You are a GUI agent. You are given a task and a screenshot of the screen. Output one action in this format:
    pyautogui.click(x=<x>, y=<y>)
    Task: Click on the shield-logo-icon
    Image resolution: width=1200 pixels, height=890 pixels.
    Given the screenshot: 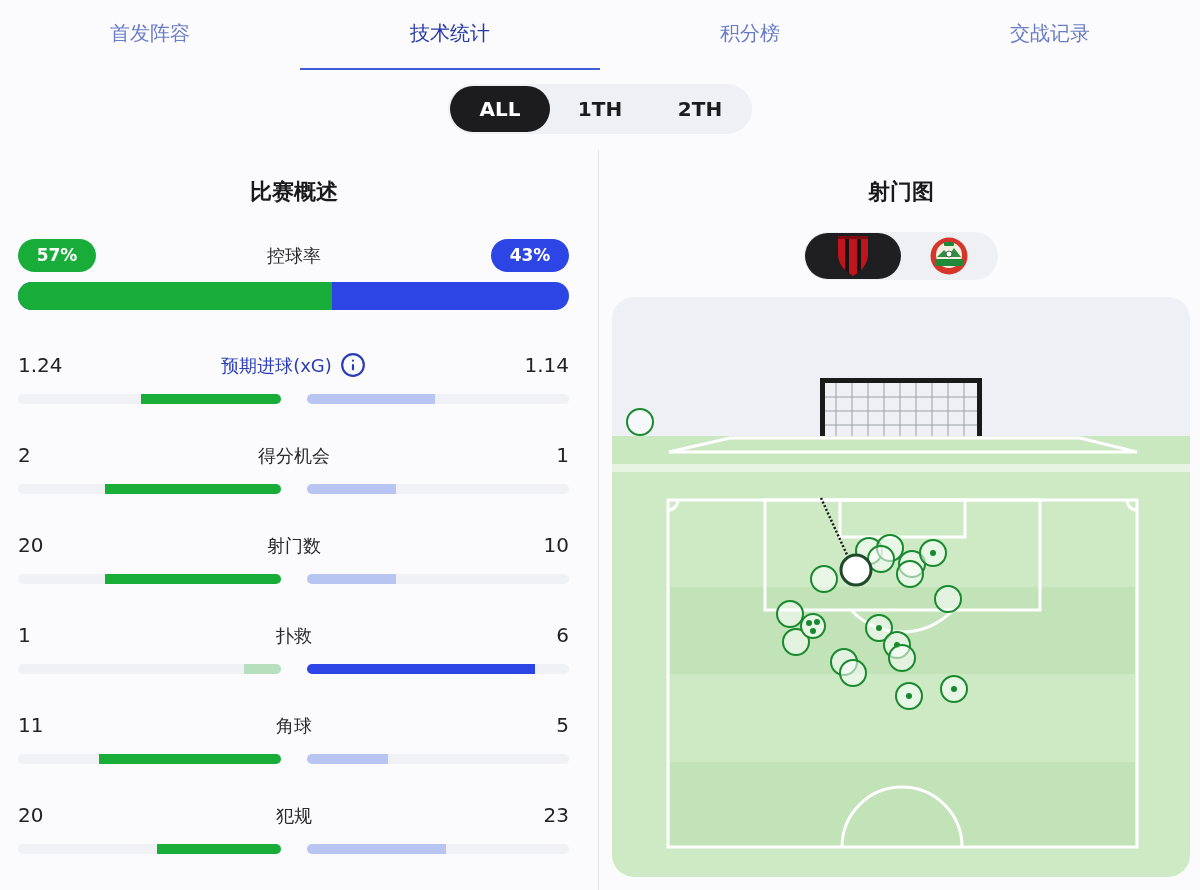 What is the action you would take?
    pyautogui.click(x=852, y=256)
    